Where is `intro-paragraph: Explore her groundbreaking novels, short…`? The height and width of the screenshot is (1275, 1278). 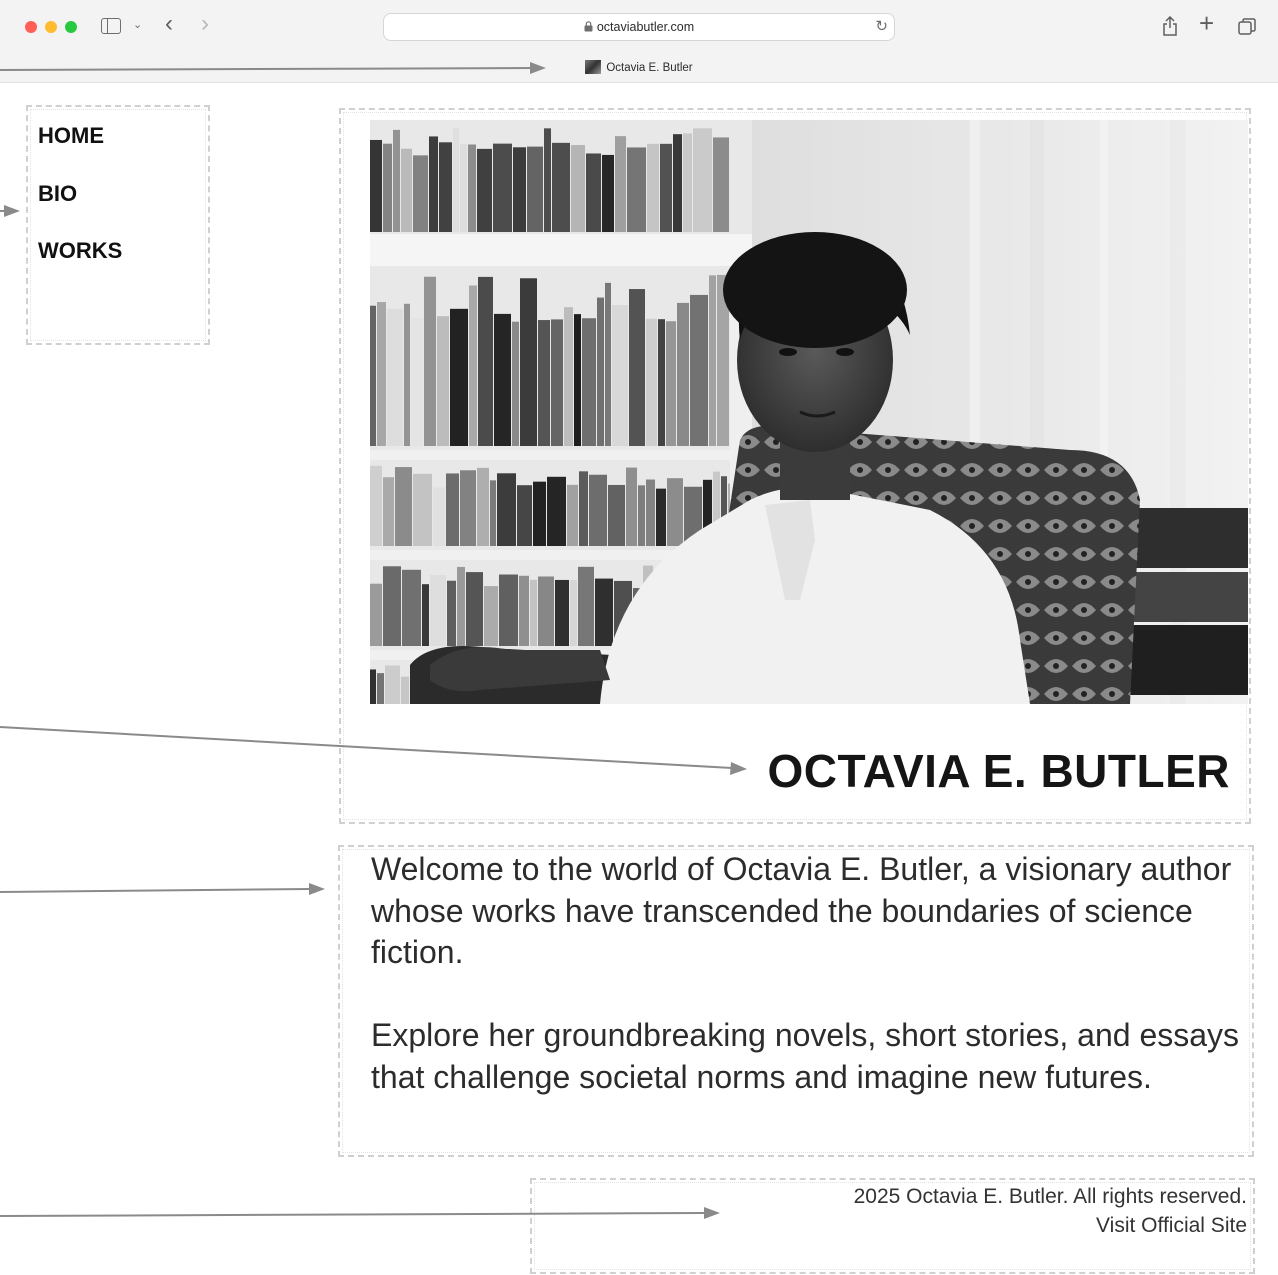 intro-paragraph: Explore her groundbreaking novels, short… is located at coordinates (805, 1056).